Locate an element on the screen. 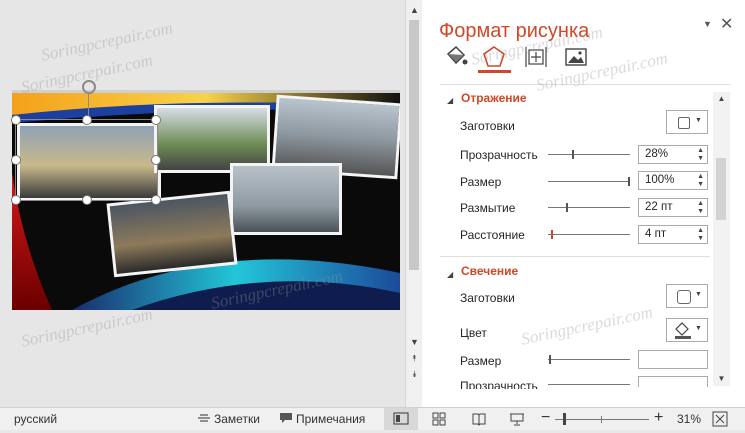 The height and width of the screenshot is (433, 745). zoom-level: 31% is located at coordinates (689, 419).